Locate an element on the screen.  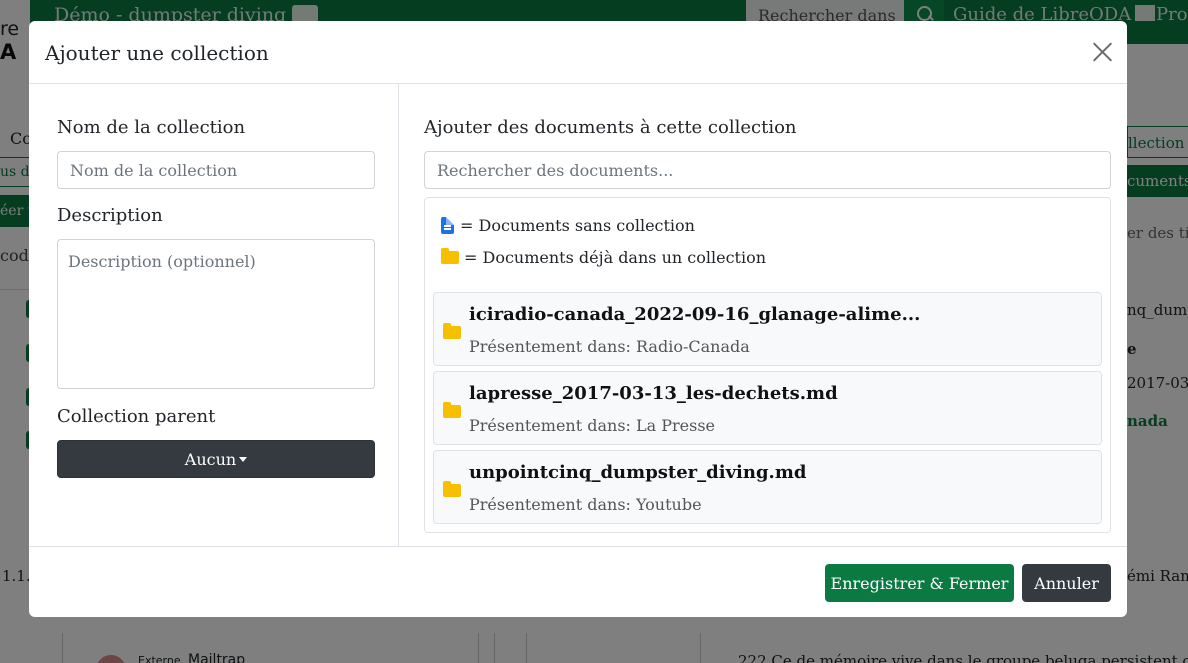
document-icon is located at coordinates (447, 225).